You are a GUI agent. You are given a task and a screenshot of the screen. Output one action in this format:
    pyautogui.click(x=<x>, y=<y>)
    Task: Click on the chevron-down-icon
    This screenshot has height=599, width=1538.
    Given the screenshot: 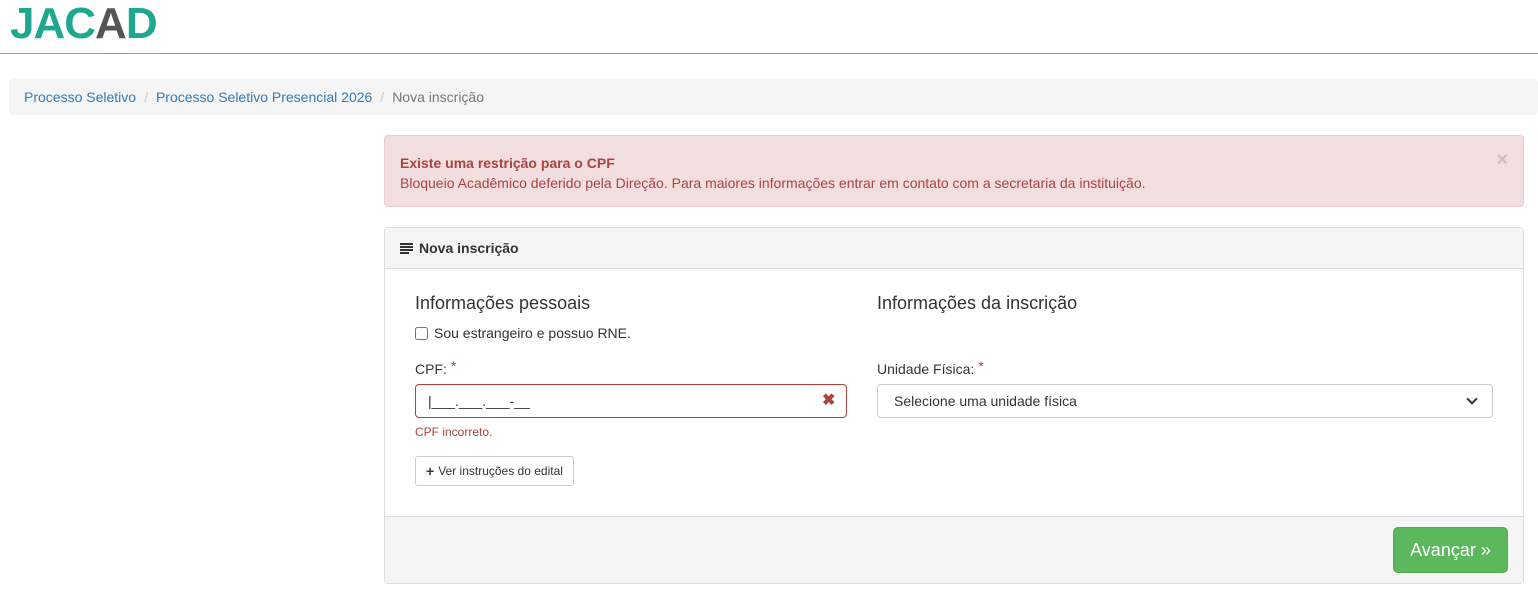 What is the action you would take?
    pyautogui.click(x=1472, y=399)
    